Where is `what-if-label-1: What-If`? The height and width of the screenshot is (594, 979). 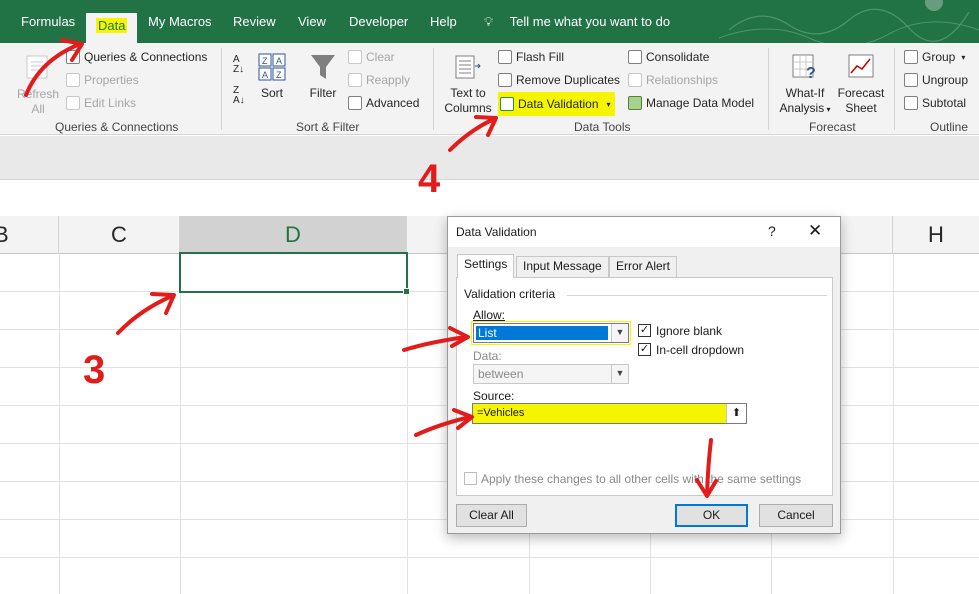
what-if-label-1: What-If is located at coordinates (805, 93).